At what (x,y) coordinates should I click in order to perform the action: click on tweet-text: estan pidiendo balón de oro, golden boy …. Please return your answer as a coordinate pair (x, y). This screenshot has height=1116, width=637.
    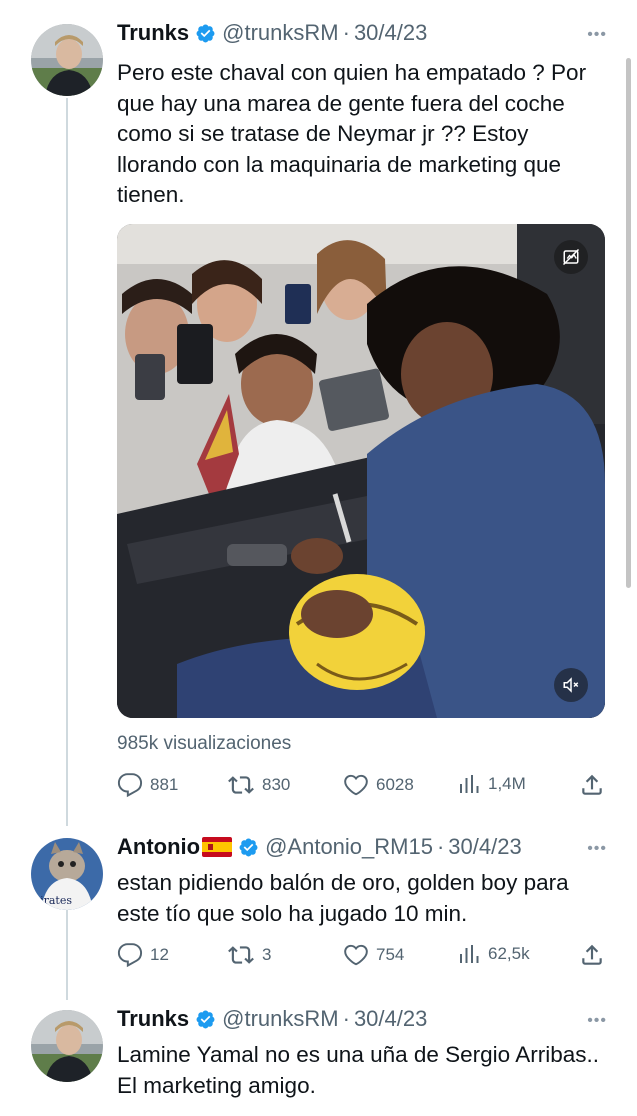
    Looking at the image, I should click on (343, 898).